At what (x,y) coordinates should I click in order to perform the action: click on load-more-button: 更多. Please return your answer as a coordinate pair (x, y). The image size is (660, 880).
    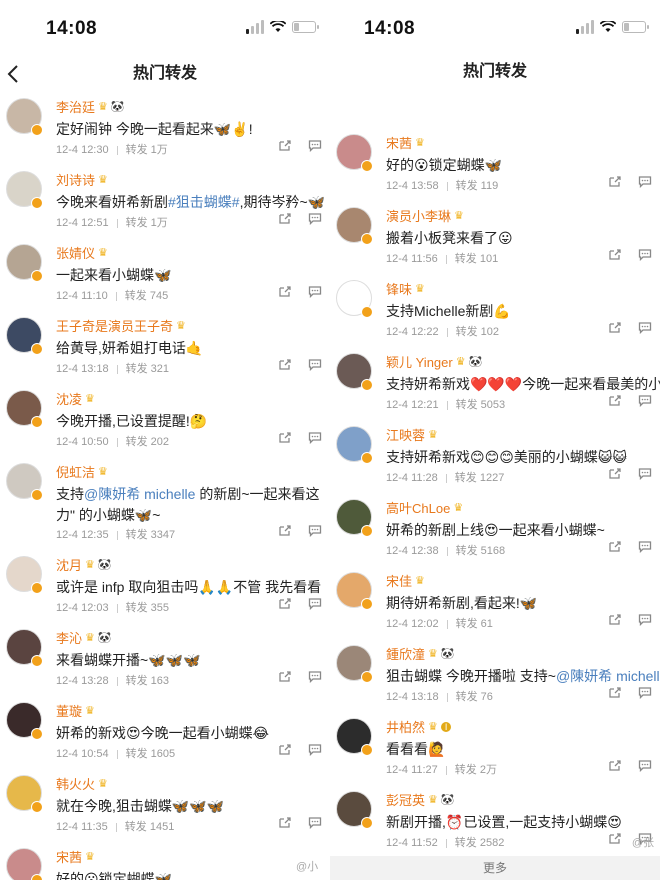
    Looking at the image, I should click on (495, 868).